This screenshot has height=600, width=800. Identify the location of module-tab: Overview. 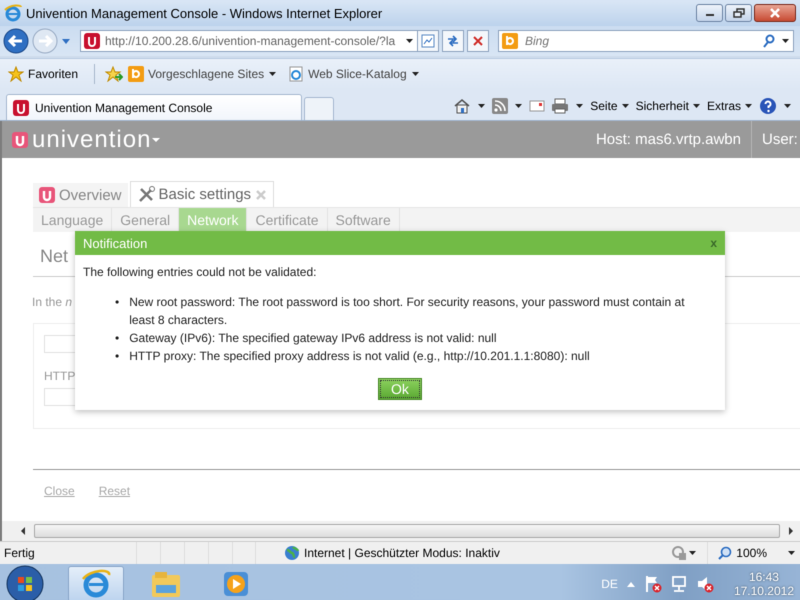
(80, 195).